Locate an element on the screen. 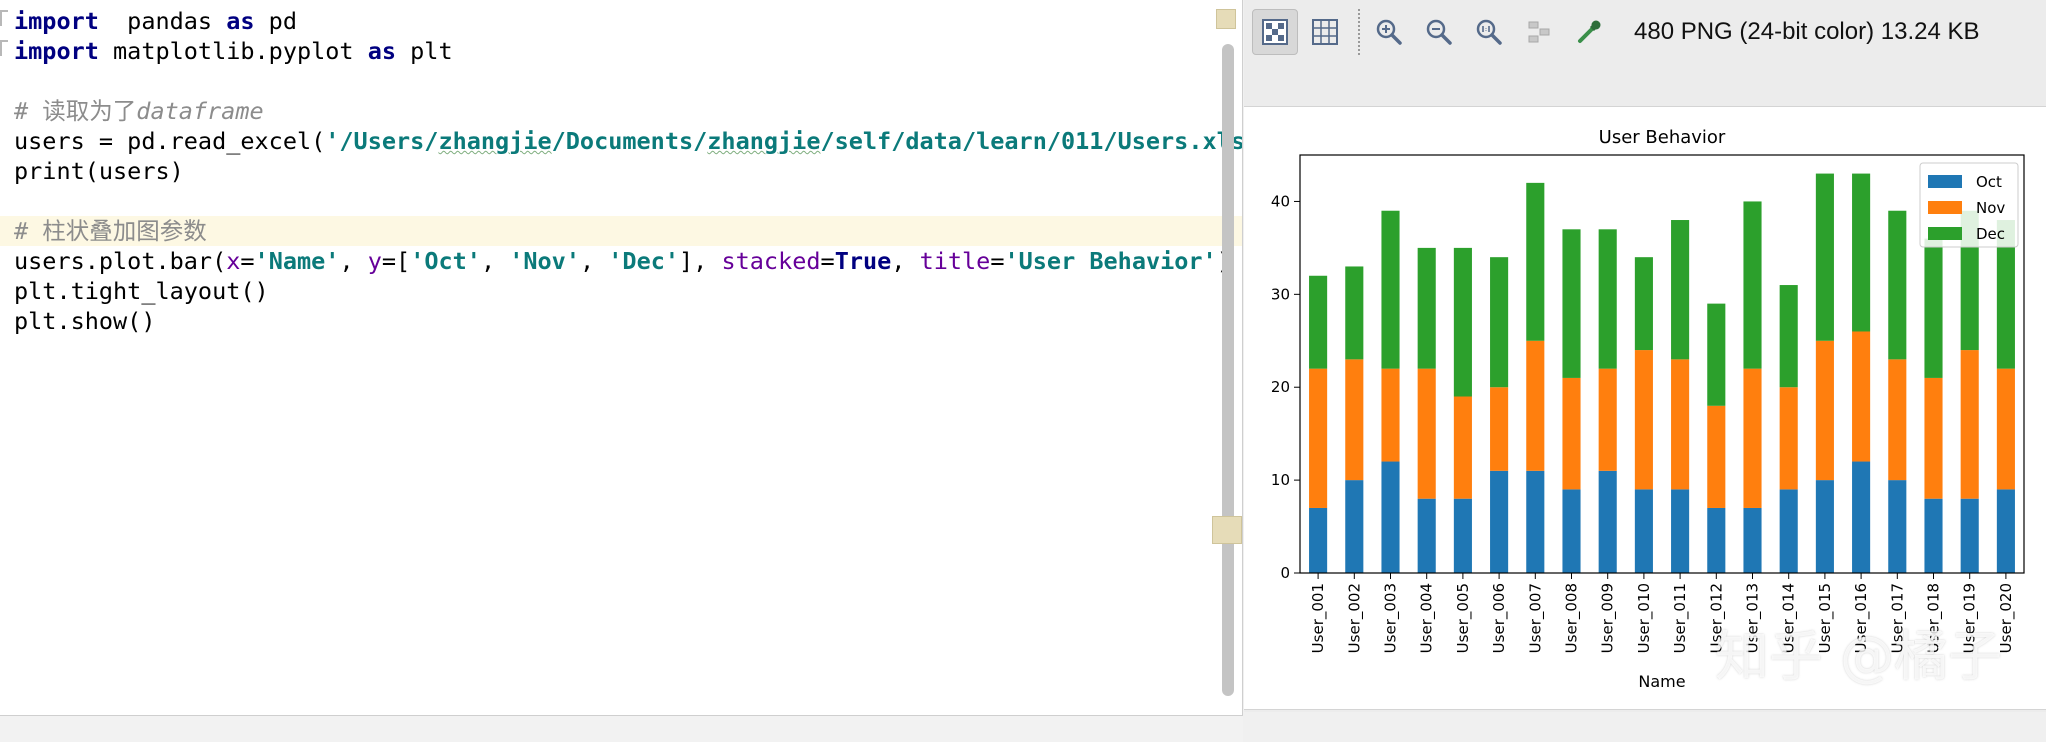 The height and width of the screenshot is (742, 2046). vertical-scrollbar is located at coordinates (1228, 370).